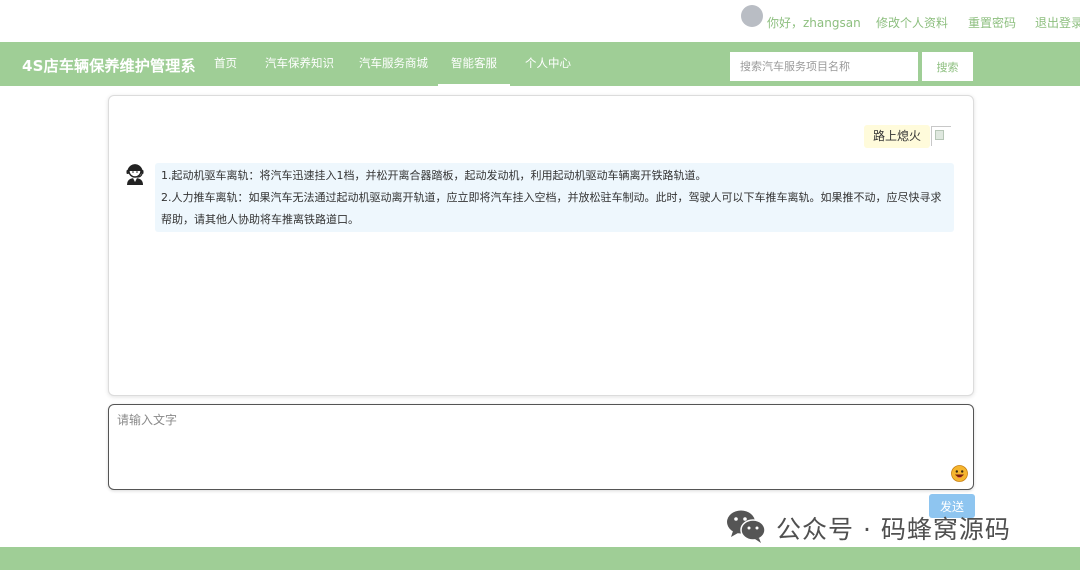 The image size is (1080, 570). Describe the element at coordinates (947, 66) in the screenshot. I see `search-button: 搜索` at that location.